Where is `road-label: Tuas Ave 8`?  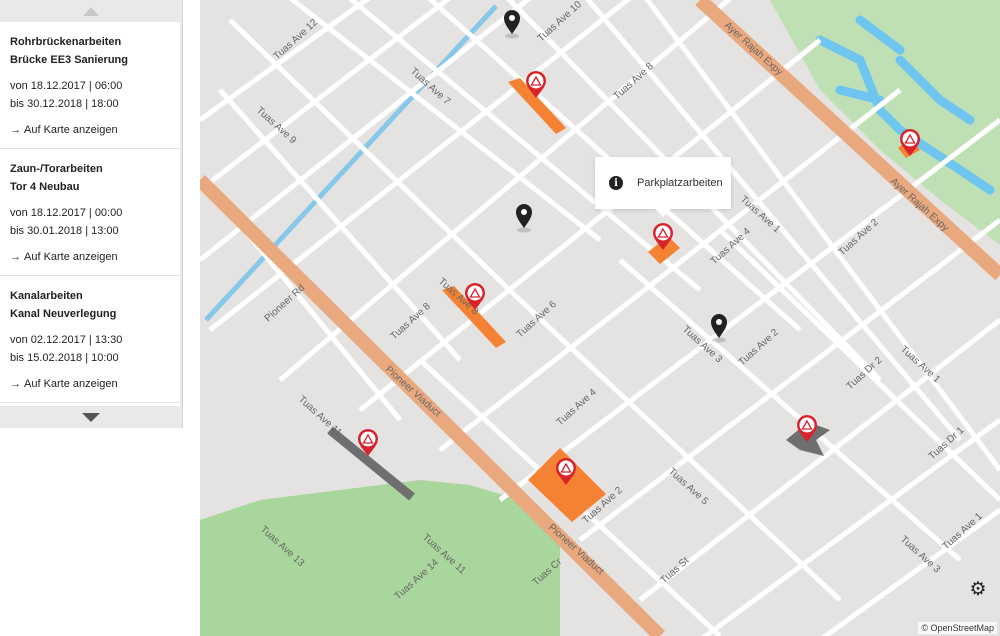
road-label: Tuas Ave 8 is located at coordinates (634, 82).